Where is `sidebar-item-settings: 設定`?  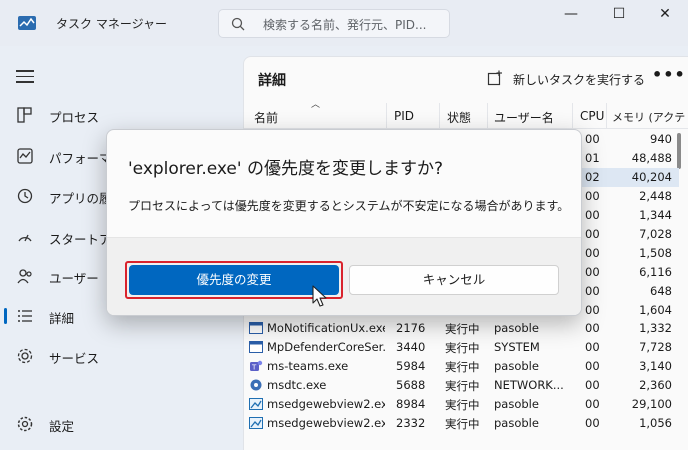
sidebar-item-settings: 設定 is located at coordinates (53, 424).